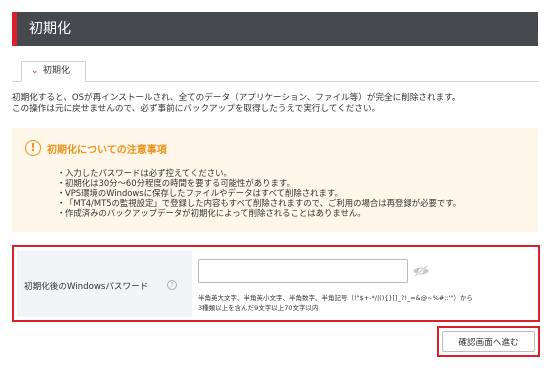 Image resolution: width=550 pixels, height=370 pixels. What do you see at coordinates (35, 71) in the screenshot?
I see `chevron-down-icon: ⌄` at bounding box center [35, 71].